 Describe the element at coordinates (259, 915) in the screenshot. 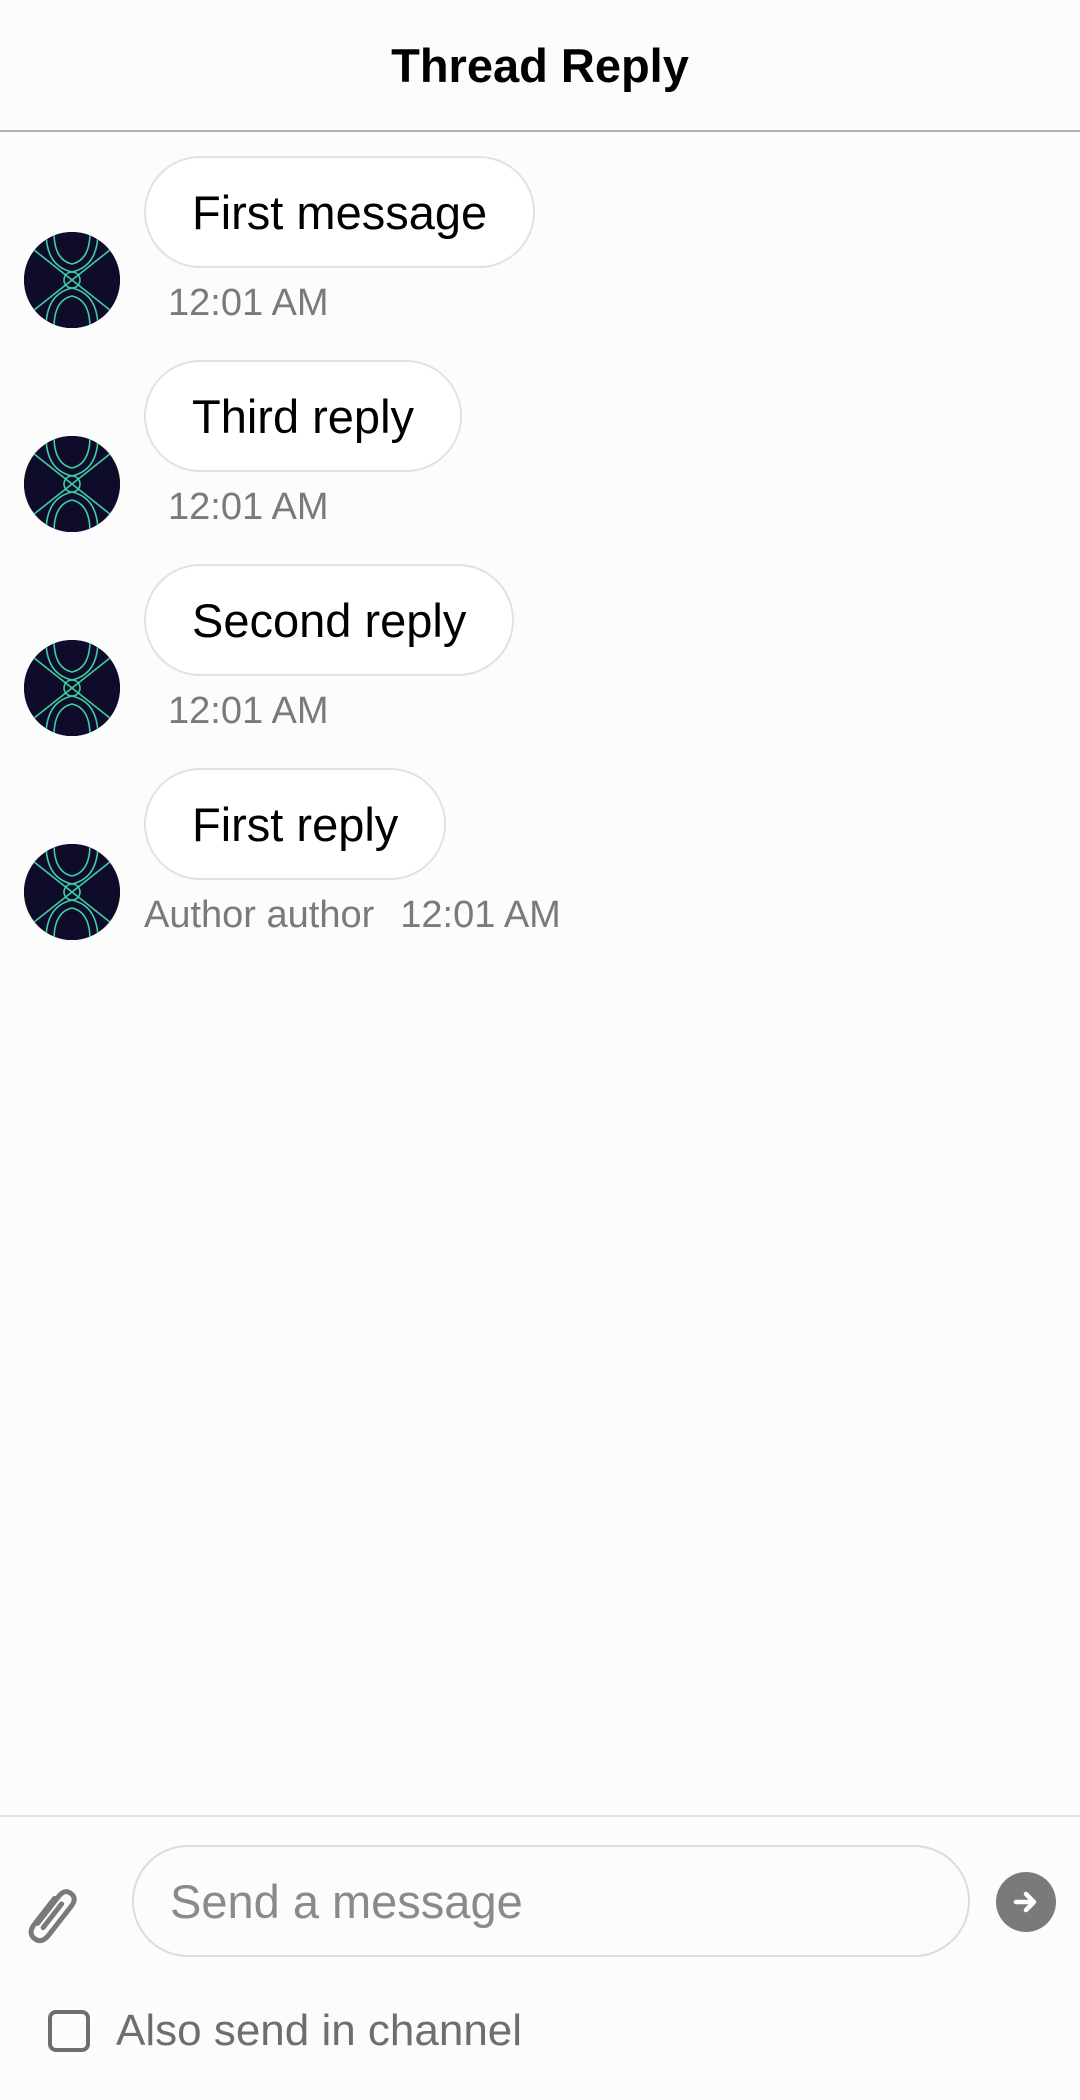

I see `message-author: Author author` at that location.